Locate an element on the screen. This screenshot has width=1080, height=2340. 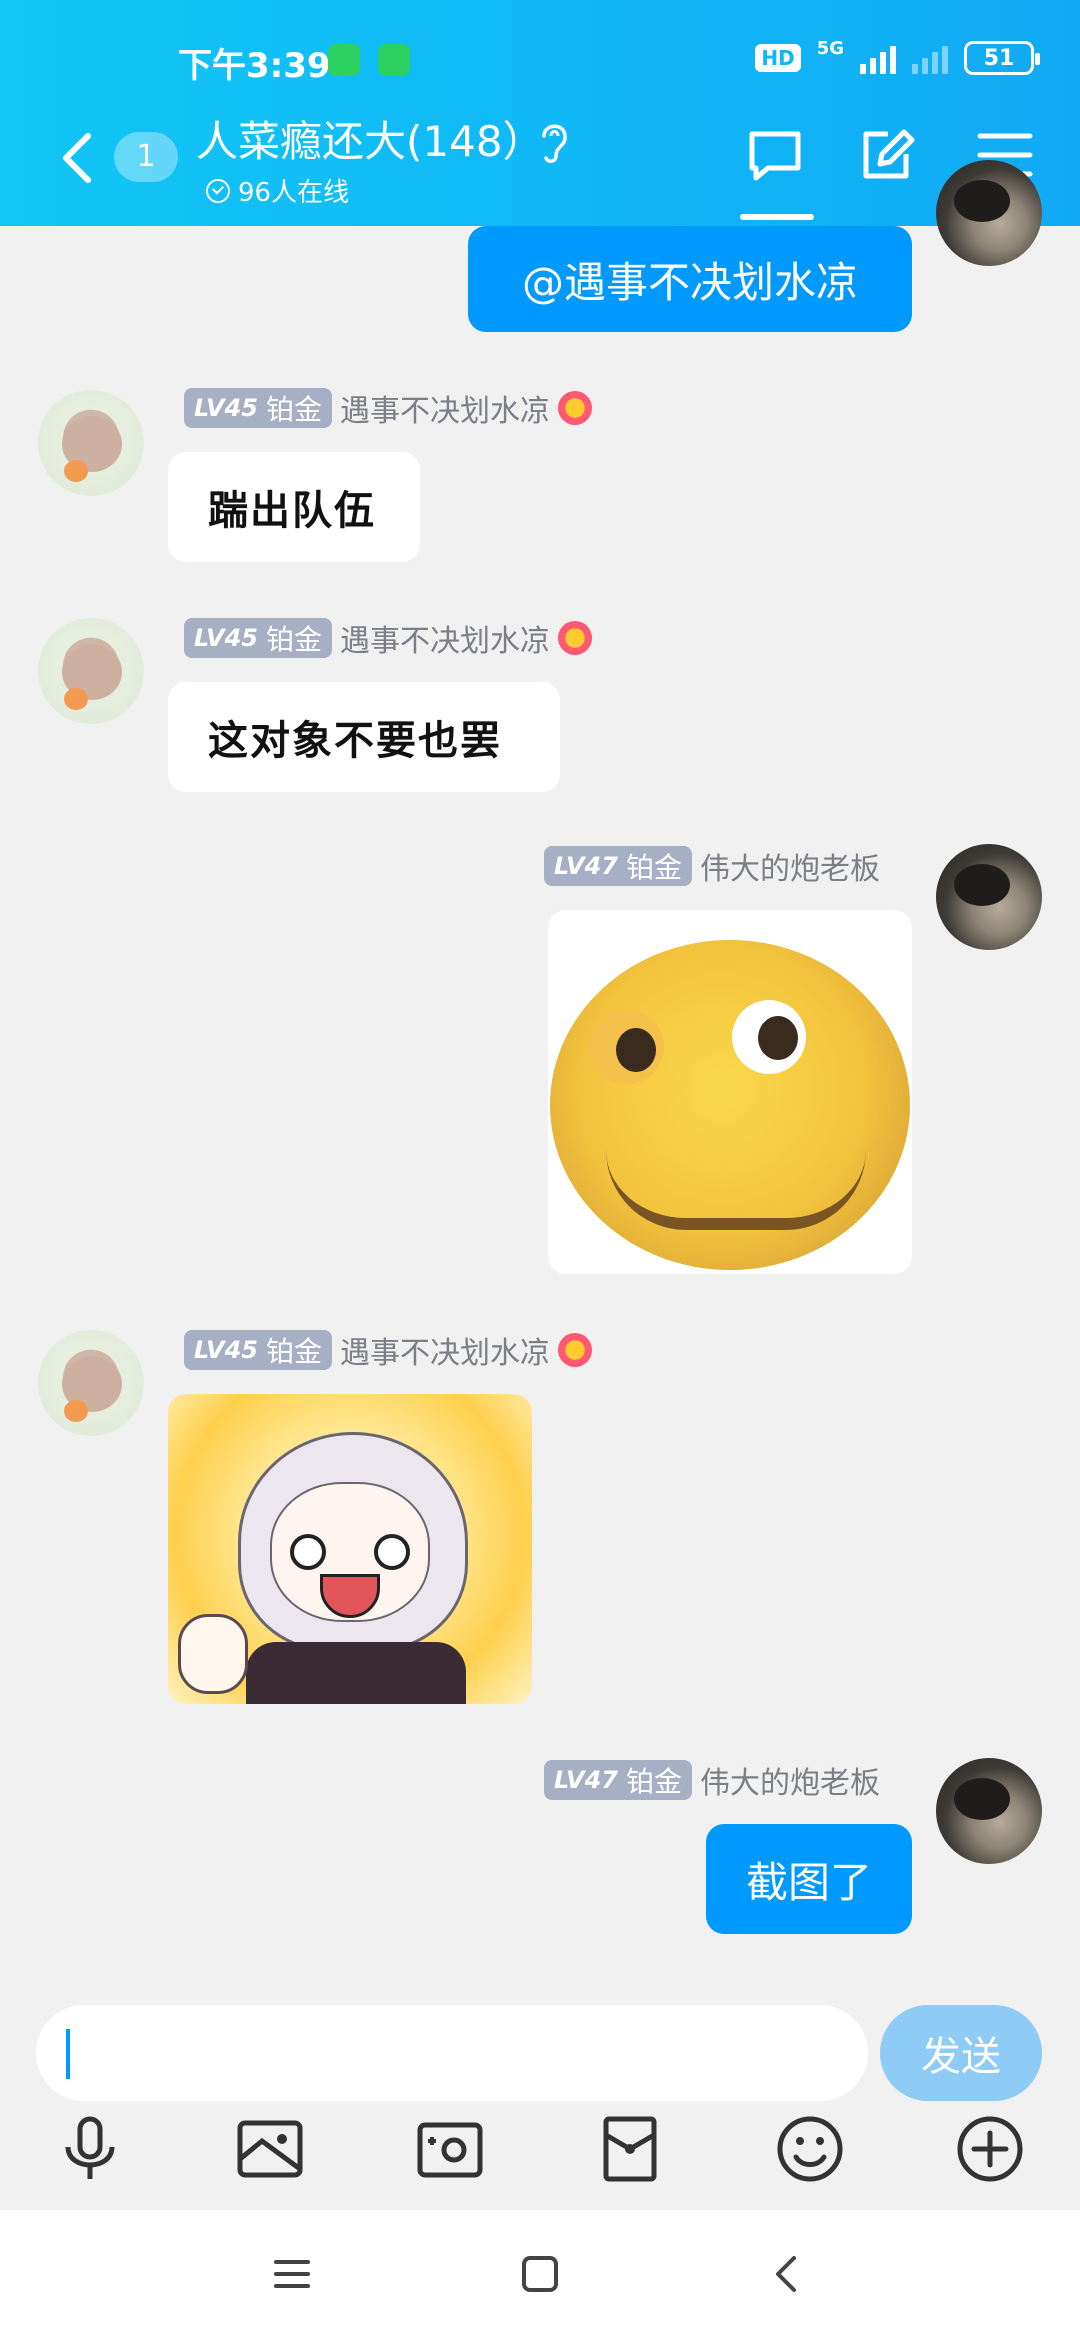
composer: 发送 is located at coordinates (540, 2096).